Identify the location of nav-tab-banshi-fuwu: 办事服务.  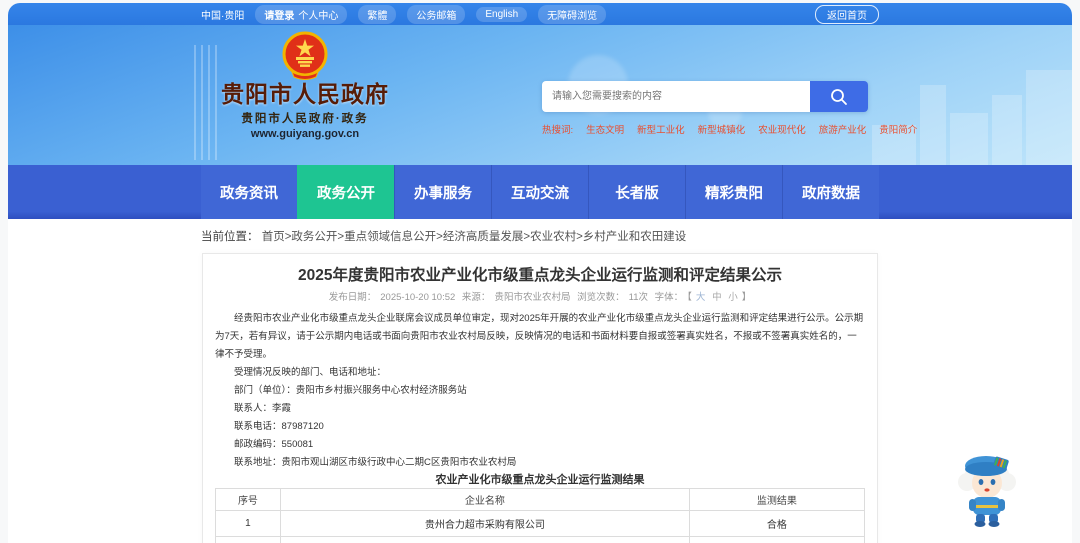
(442, 192).